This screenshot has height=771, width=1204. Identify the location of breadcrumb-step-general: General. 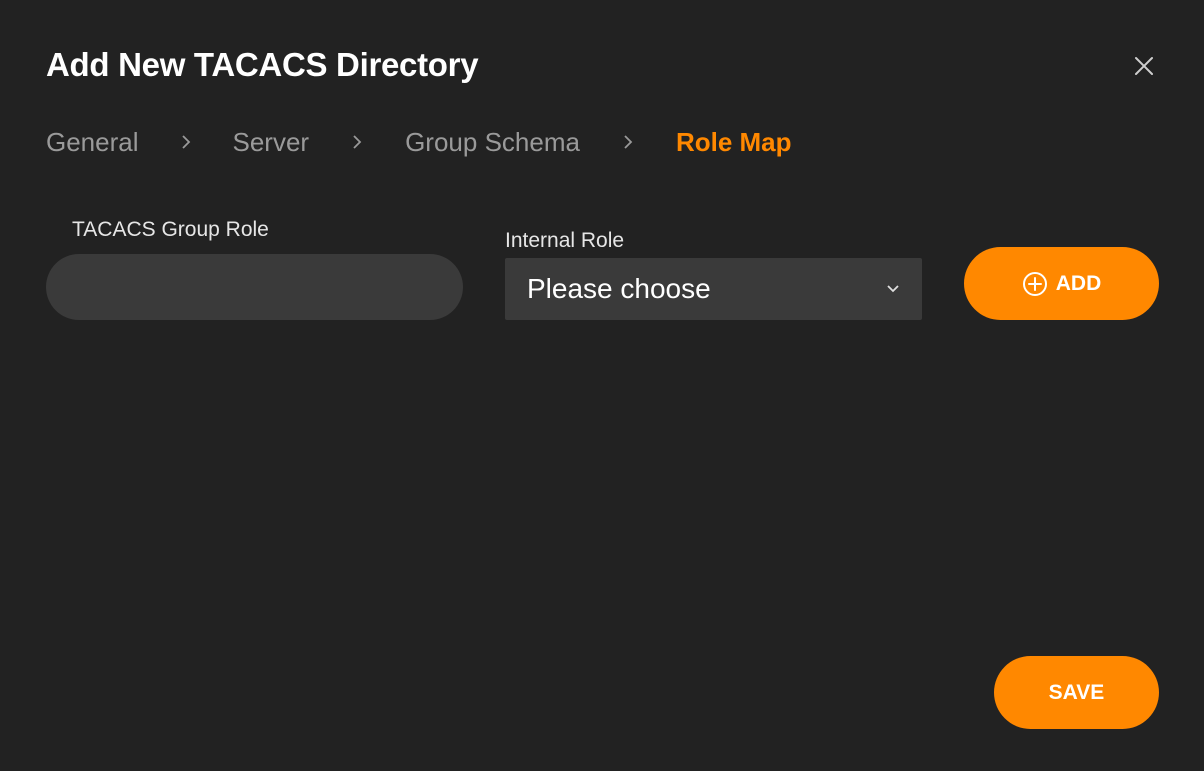
(92, 142).